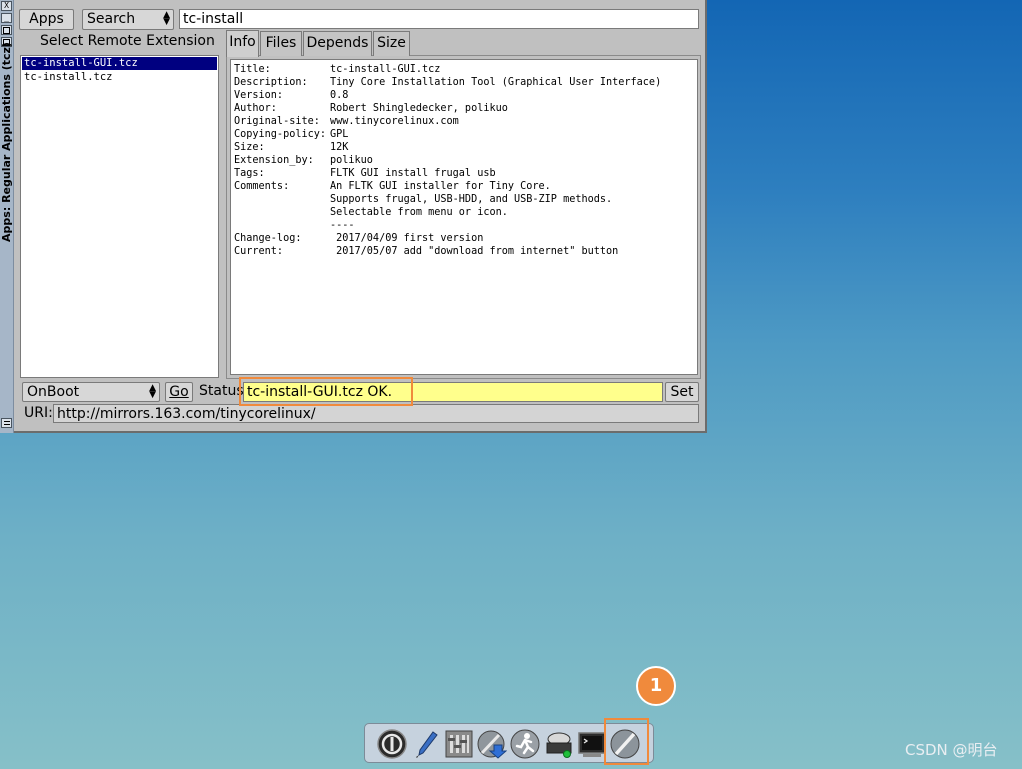 Image resolution: width=1022 pixels, height=769 pixels. What do you see at coordinates (465, 95) in the screenshot?
I see `info-row: Version: 0.8` at bounding box center [465, 95].